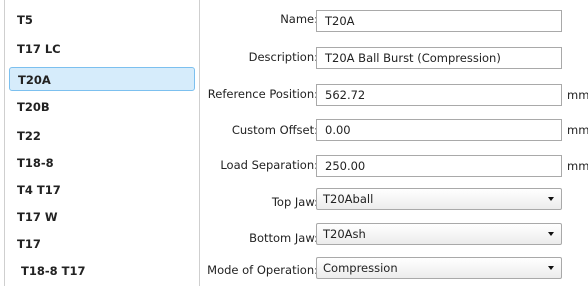 Image resolution: width=588 pixels, height=286 pixels. What do you see at coordinates (577, 166) in the screenshot?
I see `load-separation-unit: mm` at bounding box center [577, 166].